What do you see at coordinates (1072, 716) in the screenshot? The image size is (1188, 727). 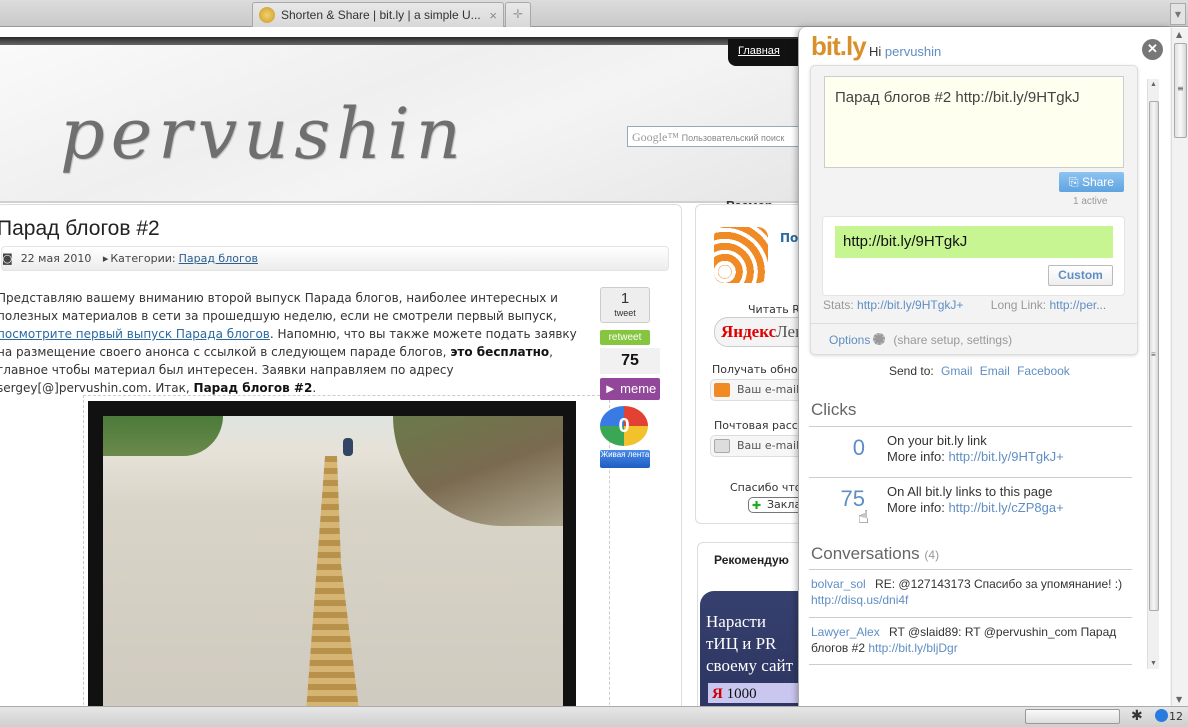 I see `progress-bar` at bounding box center [1072, 716].